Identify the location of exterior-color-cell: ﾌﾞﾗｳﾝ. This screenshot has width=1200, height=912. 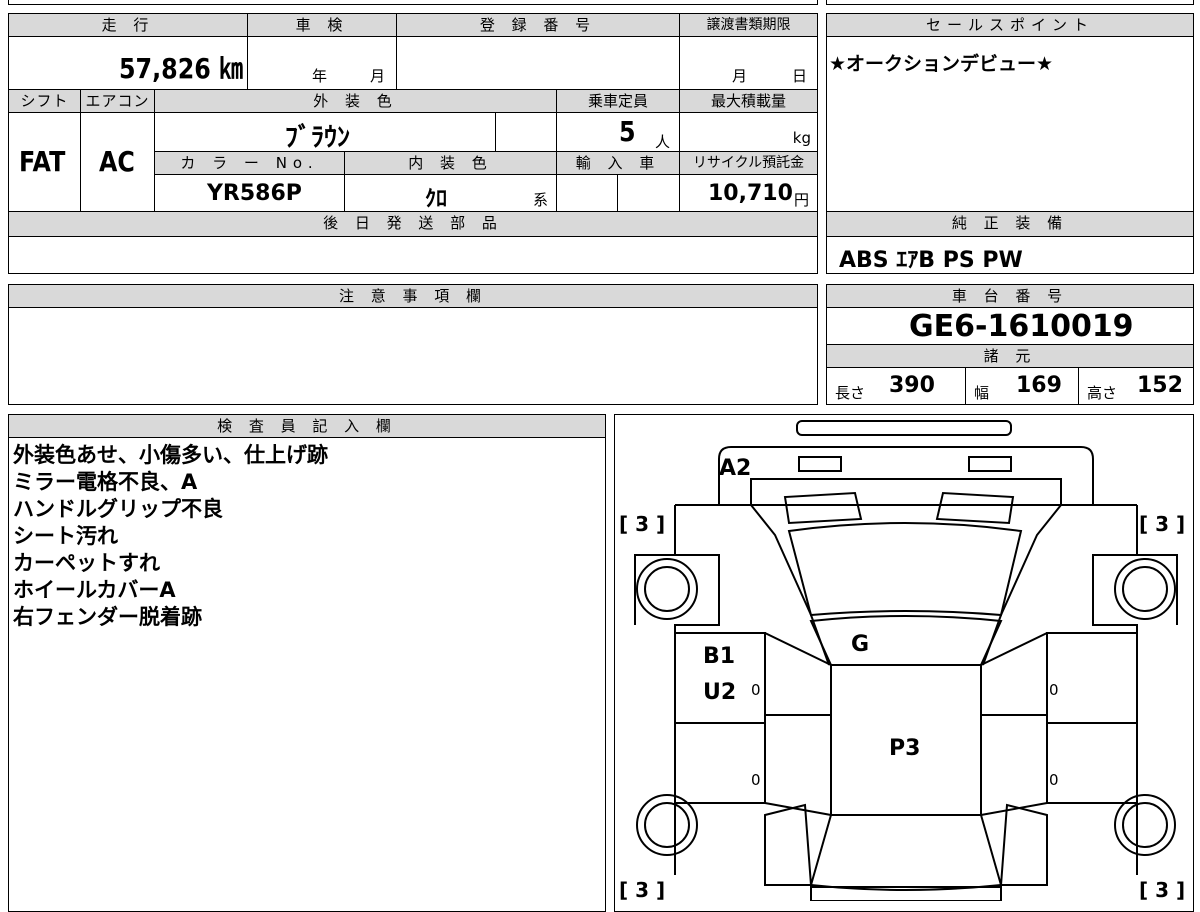
(325, 132).